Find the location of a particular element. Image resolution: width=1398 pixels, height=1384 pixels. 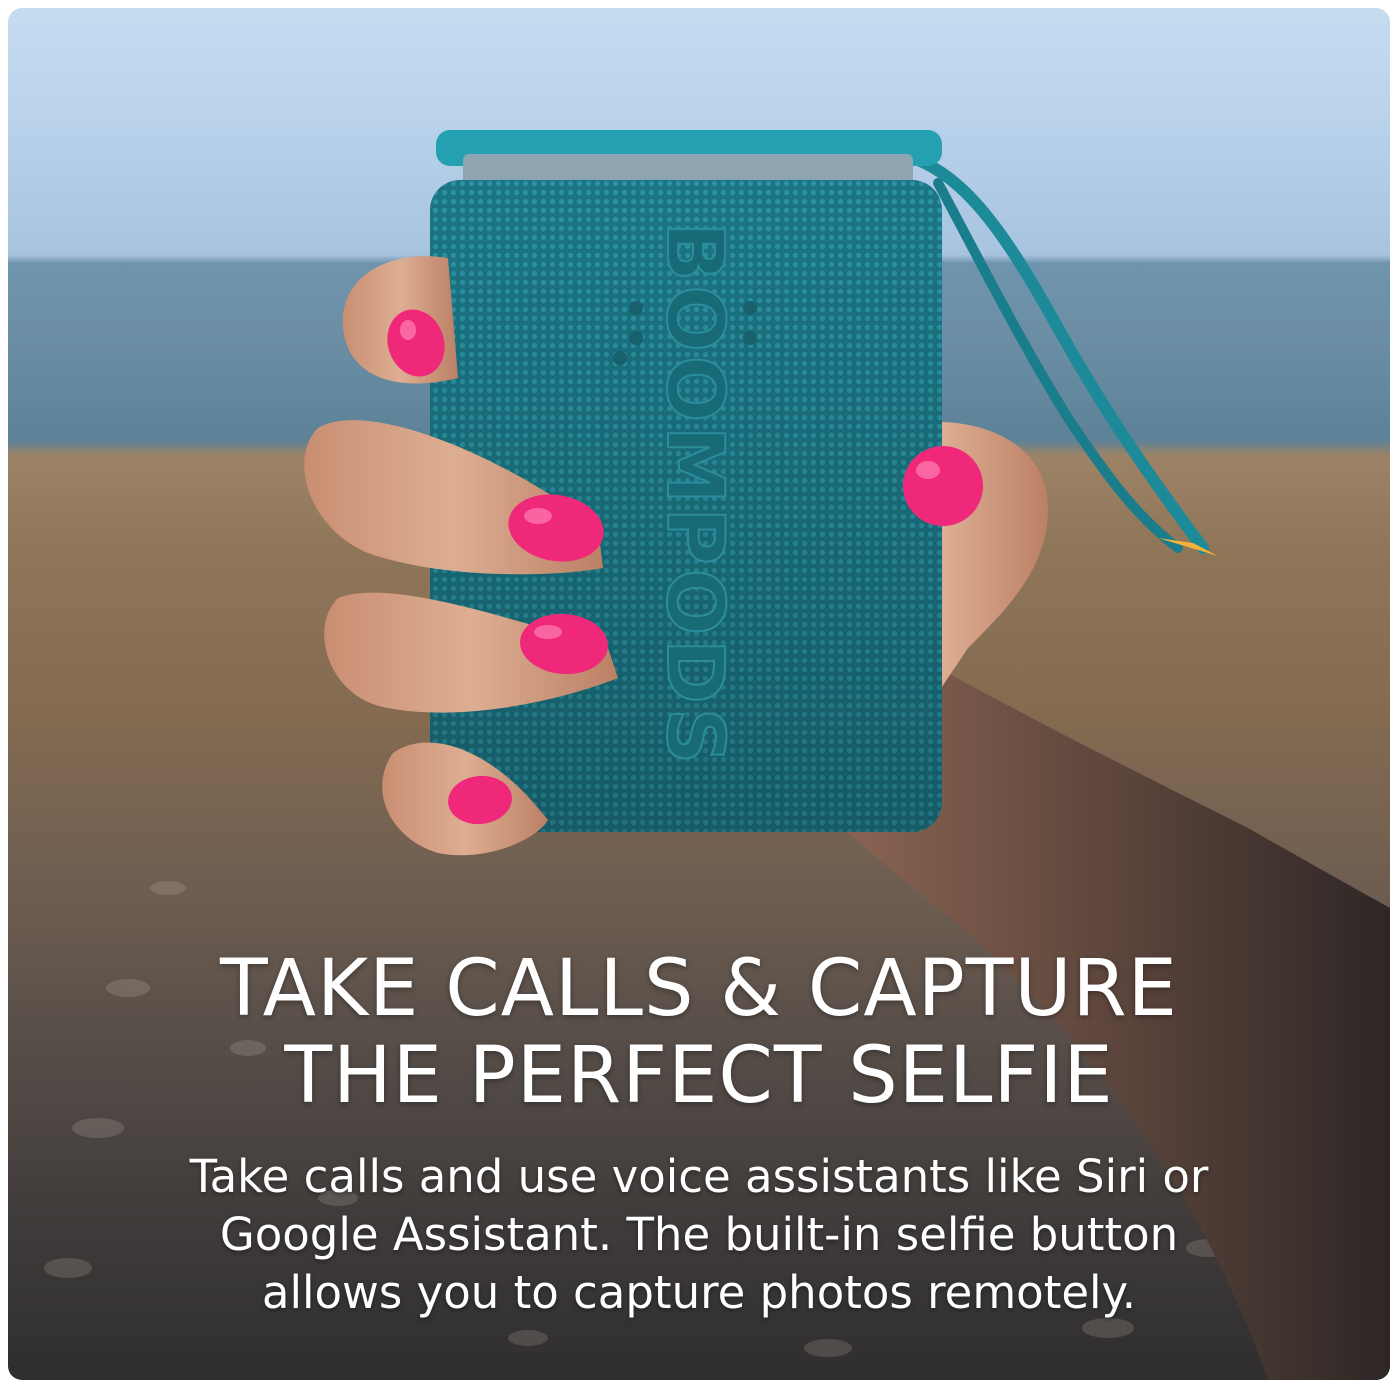

body-line-3: allows you to capture photos remotely. is located at coordinates (699, 1292).